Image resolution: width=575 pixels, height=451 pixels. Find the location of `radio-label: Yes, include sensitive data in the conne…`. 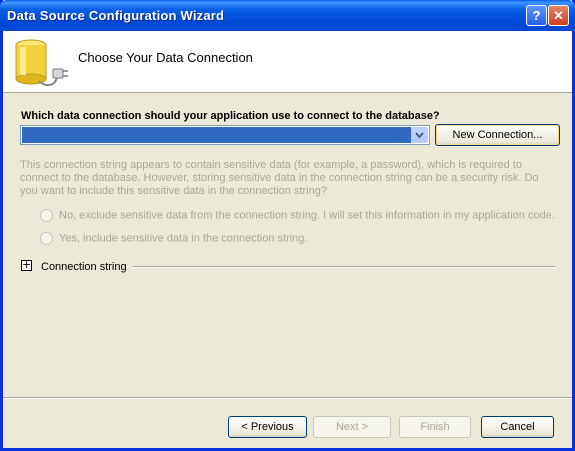

radio-label: Yes, include sensitive data in the conne… is located at coordinates (183, 238).